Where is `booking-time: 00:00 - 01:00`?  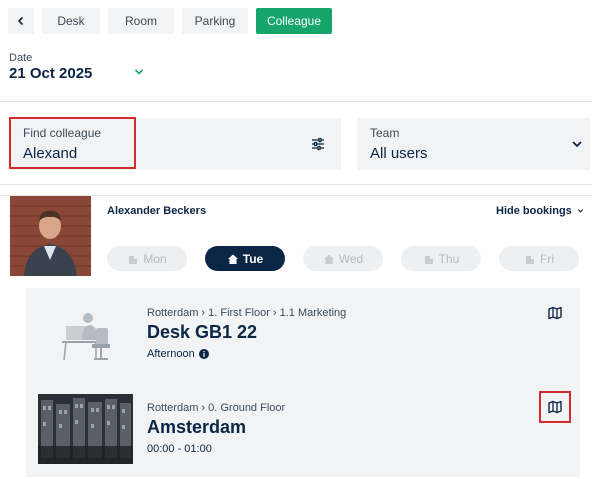
booking-time: 00:00 - 01:00 is located at coordinates (179, 449).